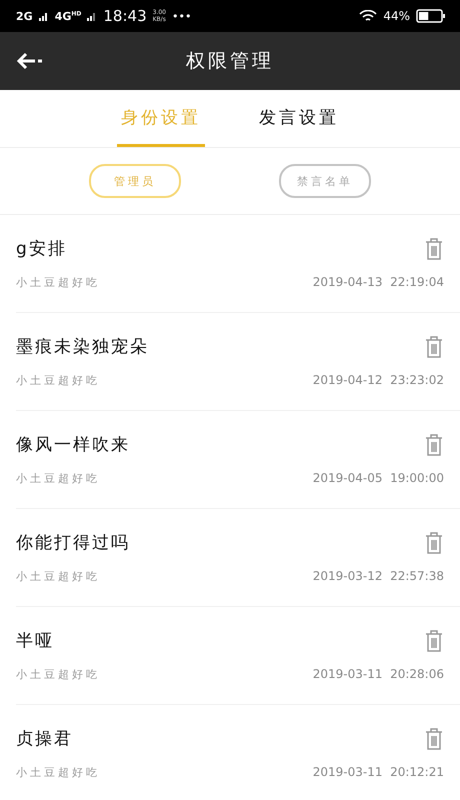 The width and height of the screenshot is (460, 800). What do you see at coordinates (73, 445) in the screenshot?
I see `member-name: 像风一样吹来` at bounding box center [73, 445].